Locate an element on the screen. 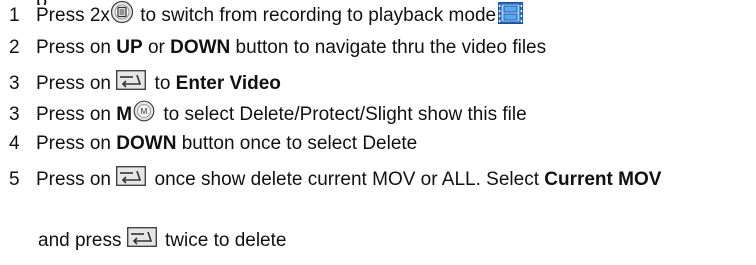 Image resolution: width=756 pixels, height=265 pixels. menu-button-icon is located at coordinates (122, 12).